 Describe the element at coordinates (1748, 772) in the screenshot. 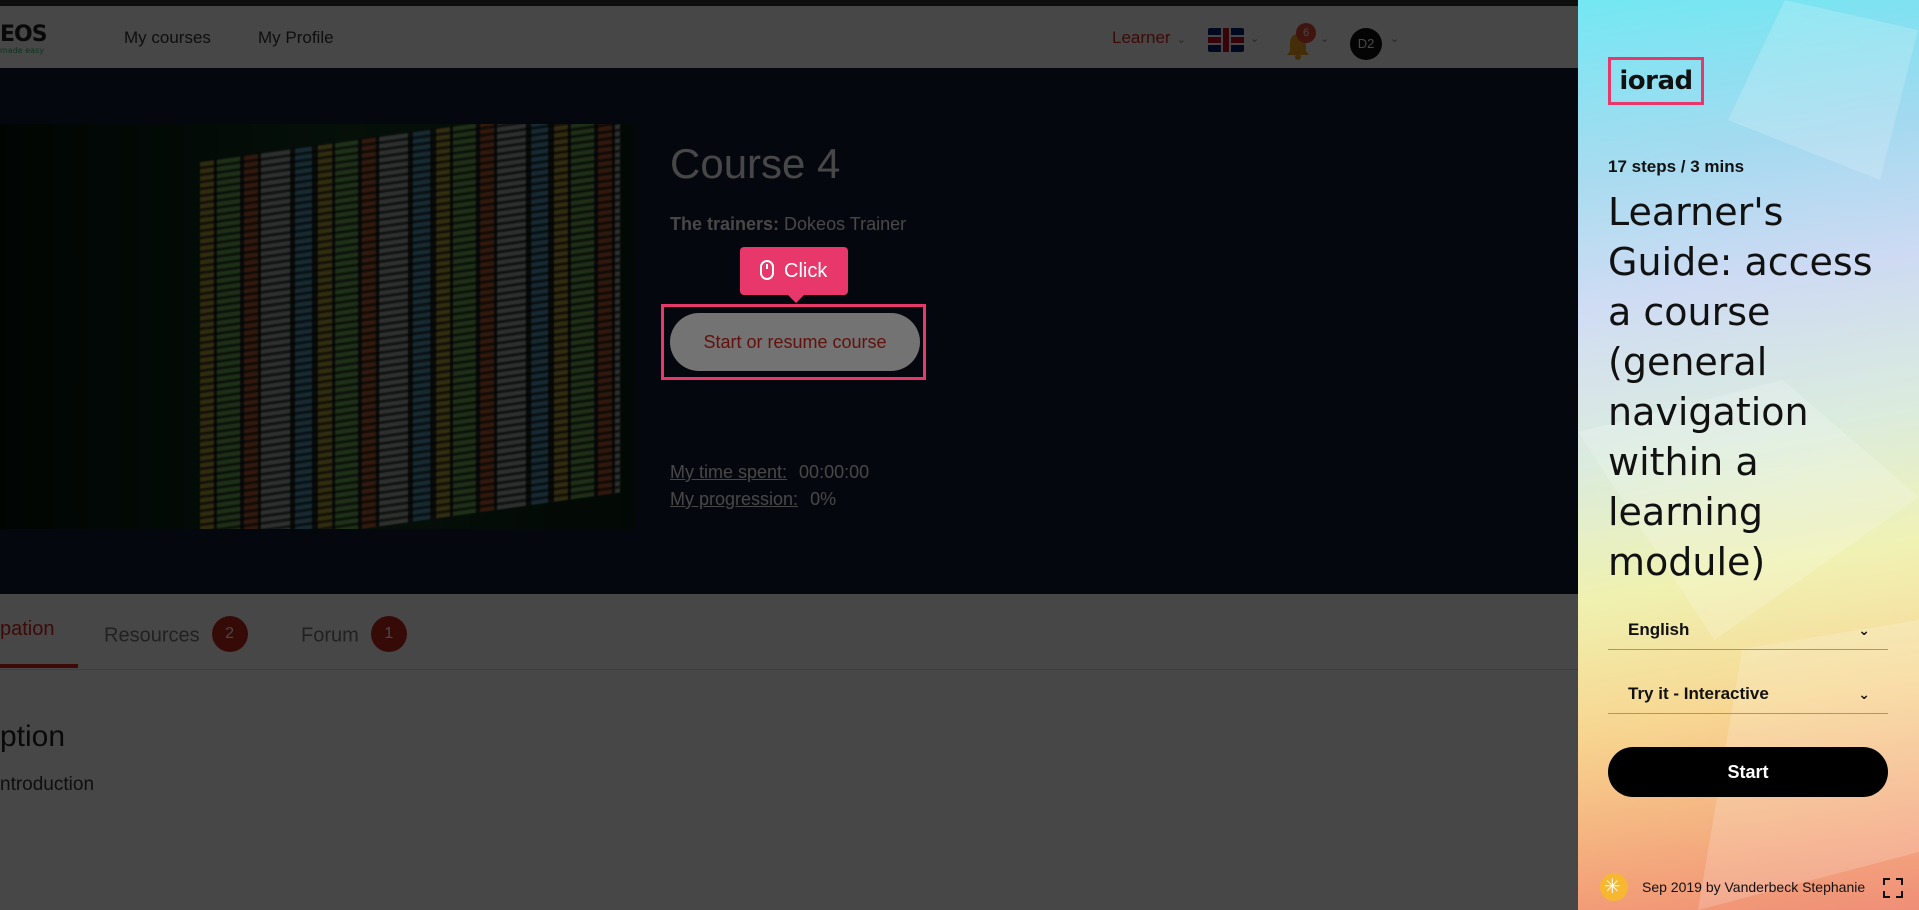

I see `start-guide-button: Start` at that location.